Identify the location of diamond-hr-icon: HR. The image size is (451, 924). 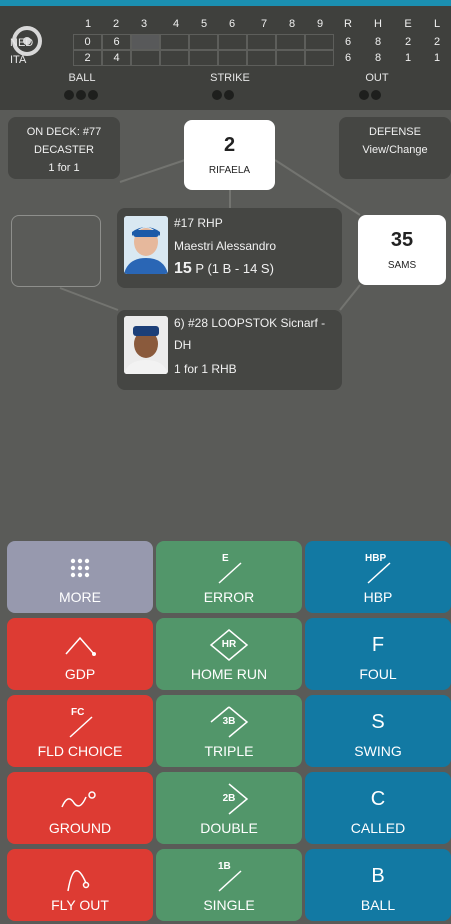
(229, 645).